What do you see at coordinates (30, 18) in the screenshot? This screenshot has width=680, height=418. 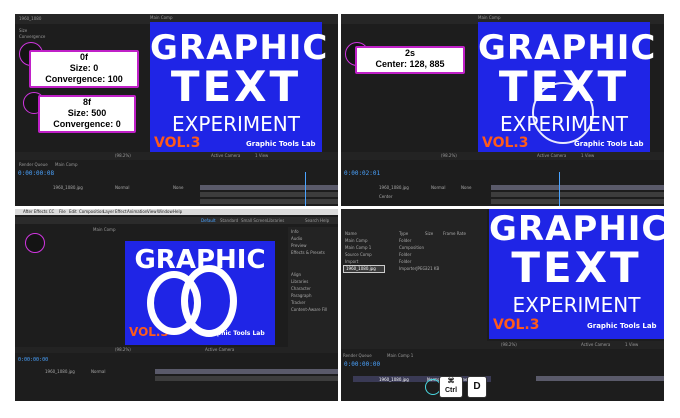 I see `file-label: 1960_1080` at bounding box center [30, 18].